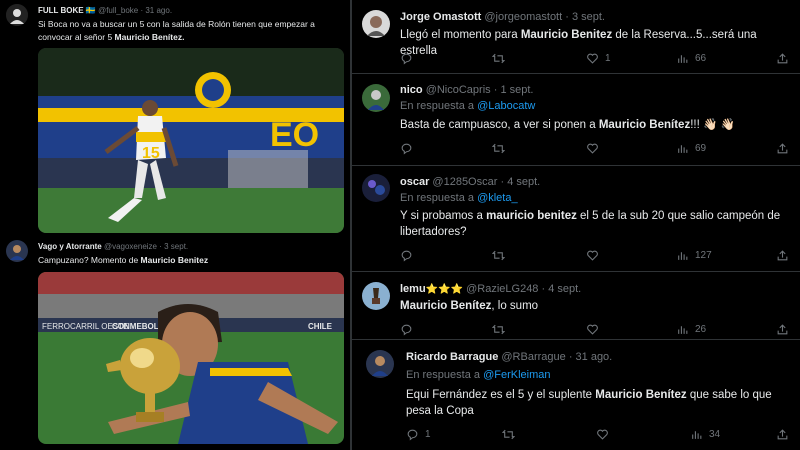  I want to click on tweet-text-bold: mauricio benitez, so click(531, 216).